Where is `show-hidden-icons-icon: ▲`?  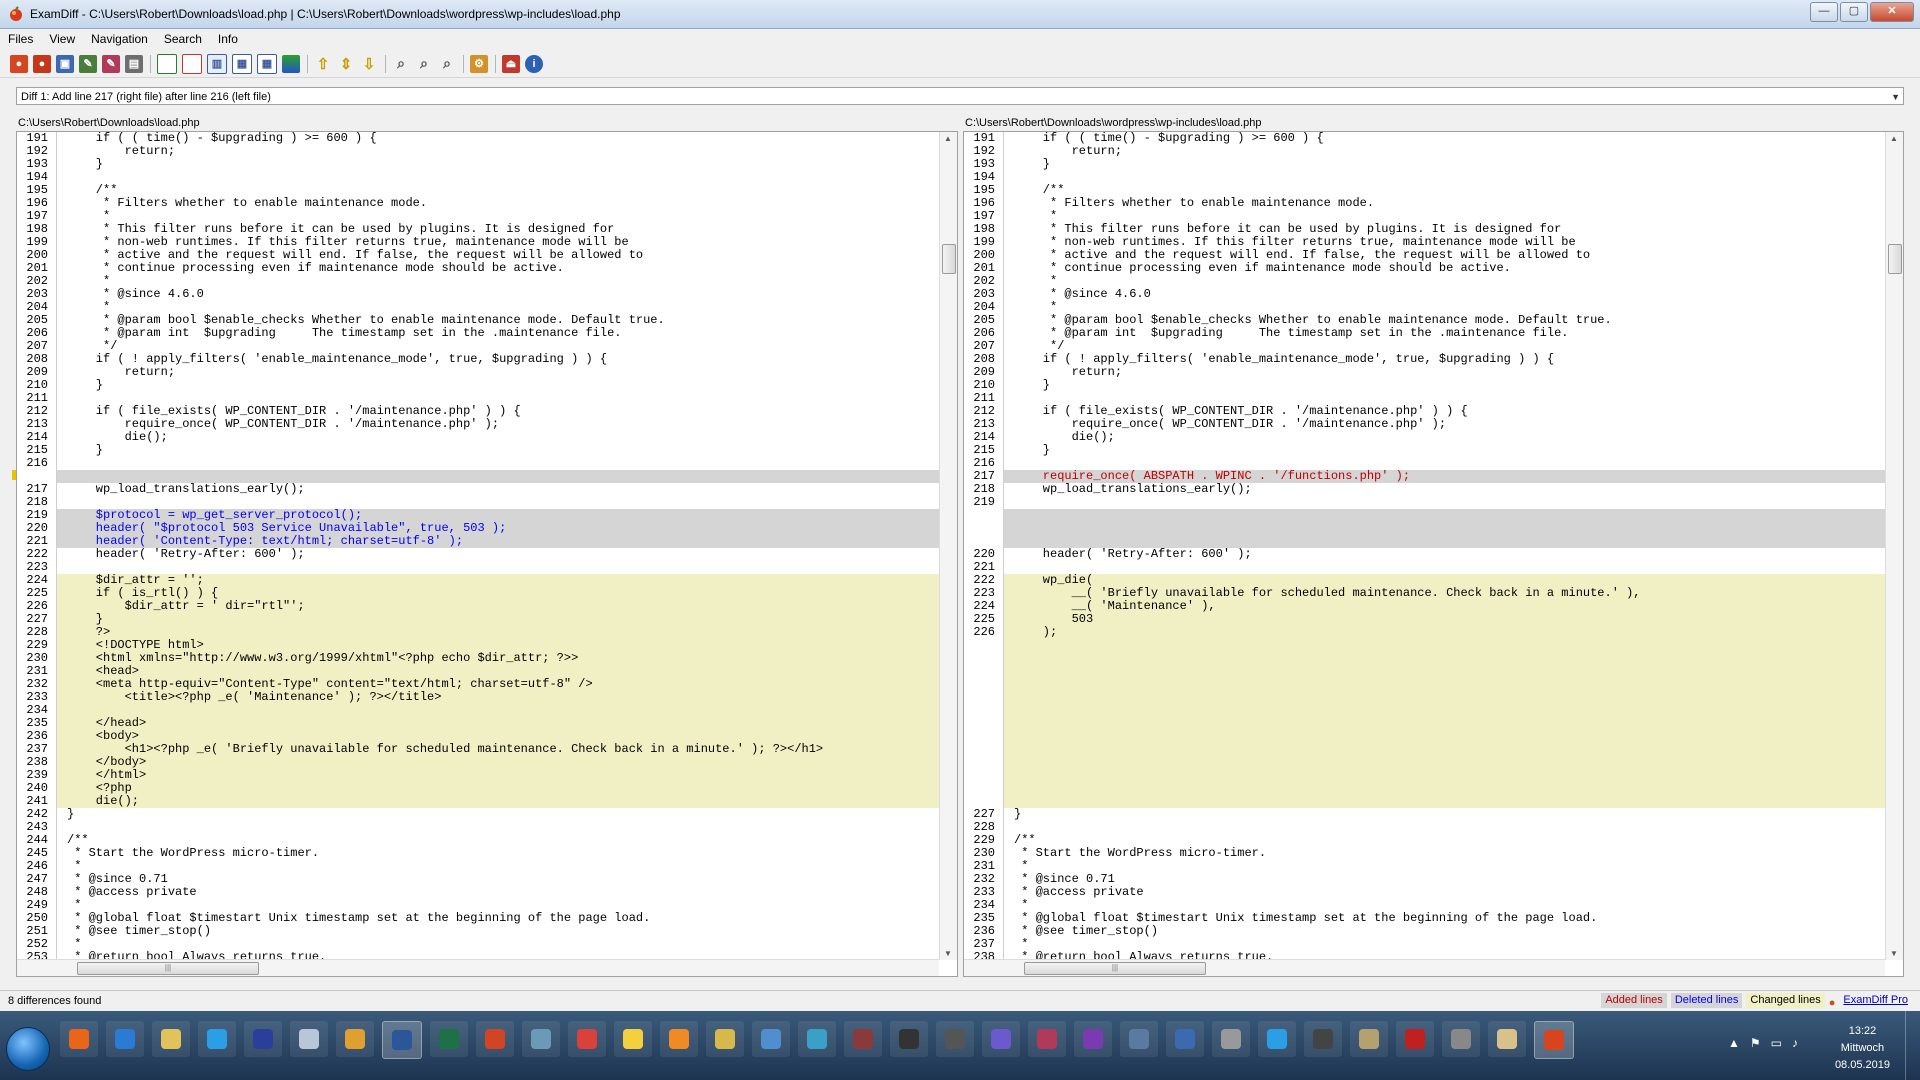 show-hidden-icons-icon: ▲ is located at coordinates (1734, 1043).